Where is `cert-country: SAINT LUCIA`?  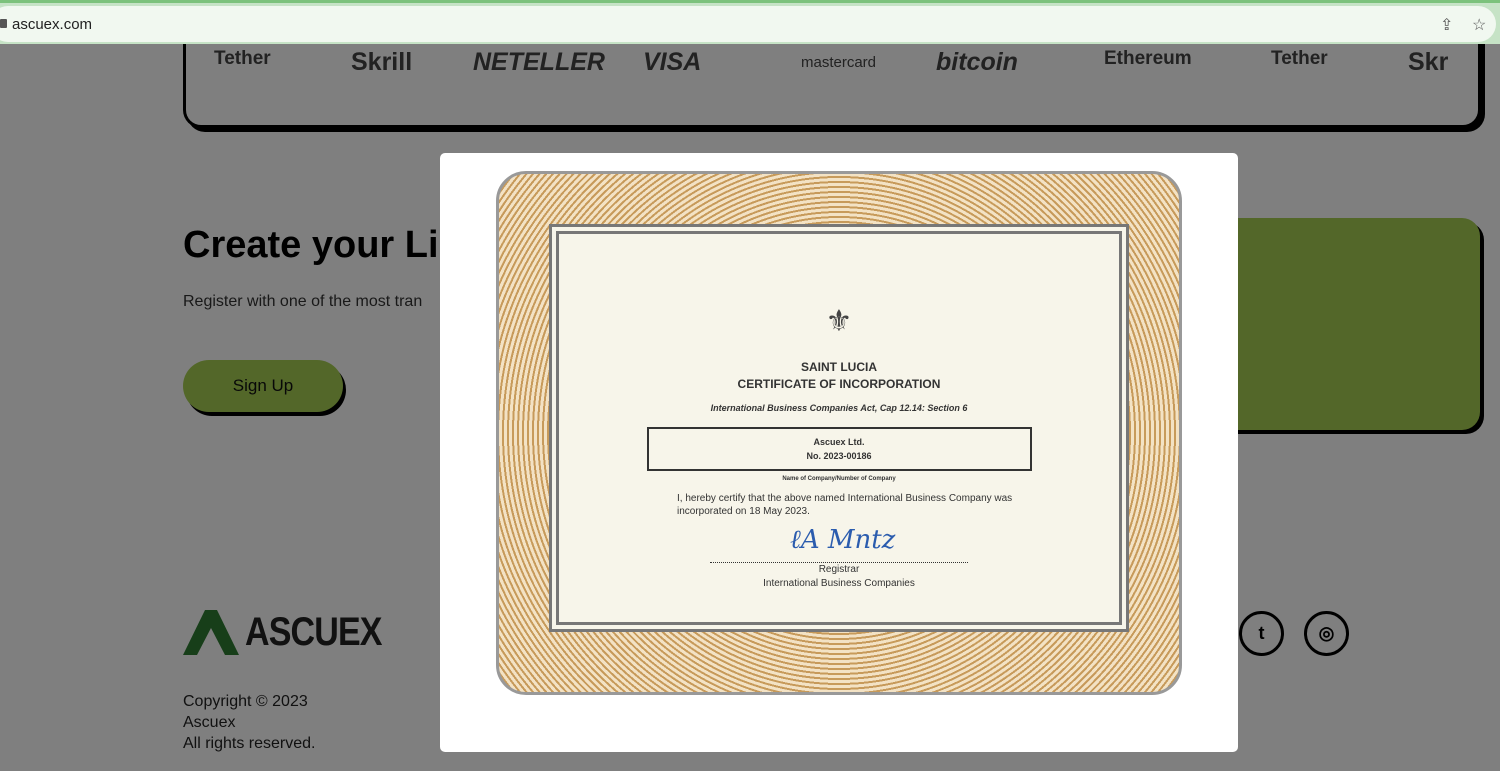
cert-country: SAINT LUCIA is located at coordinates (839, 367).